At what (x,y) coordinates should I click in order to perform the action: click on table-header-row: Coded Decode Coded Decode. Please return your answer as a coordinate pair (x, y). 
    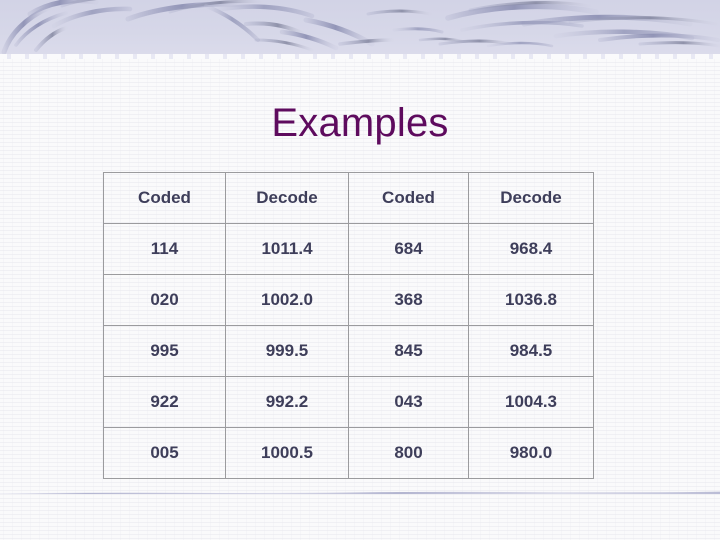
    Looking at the image, I should click on (348, 198).